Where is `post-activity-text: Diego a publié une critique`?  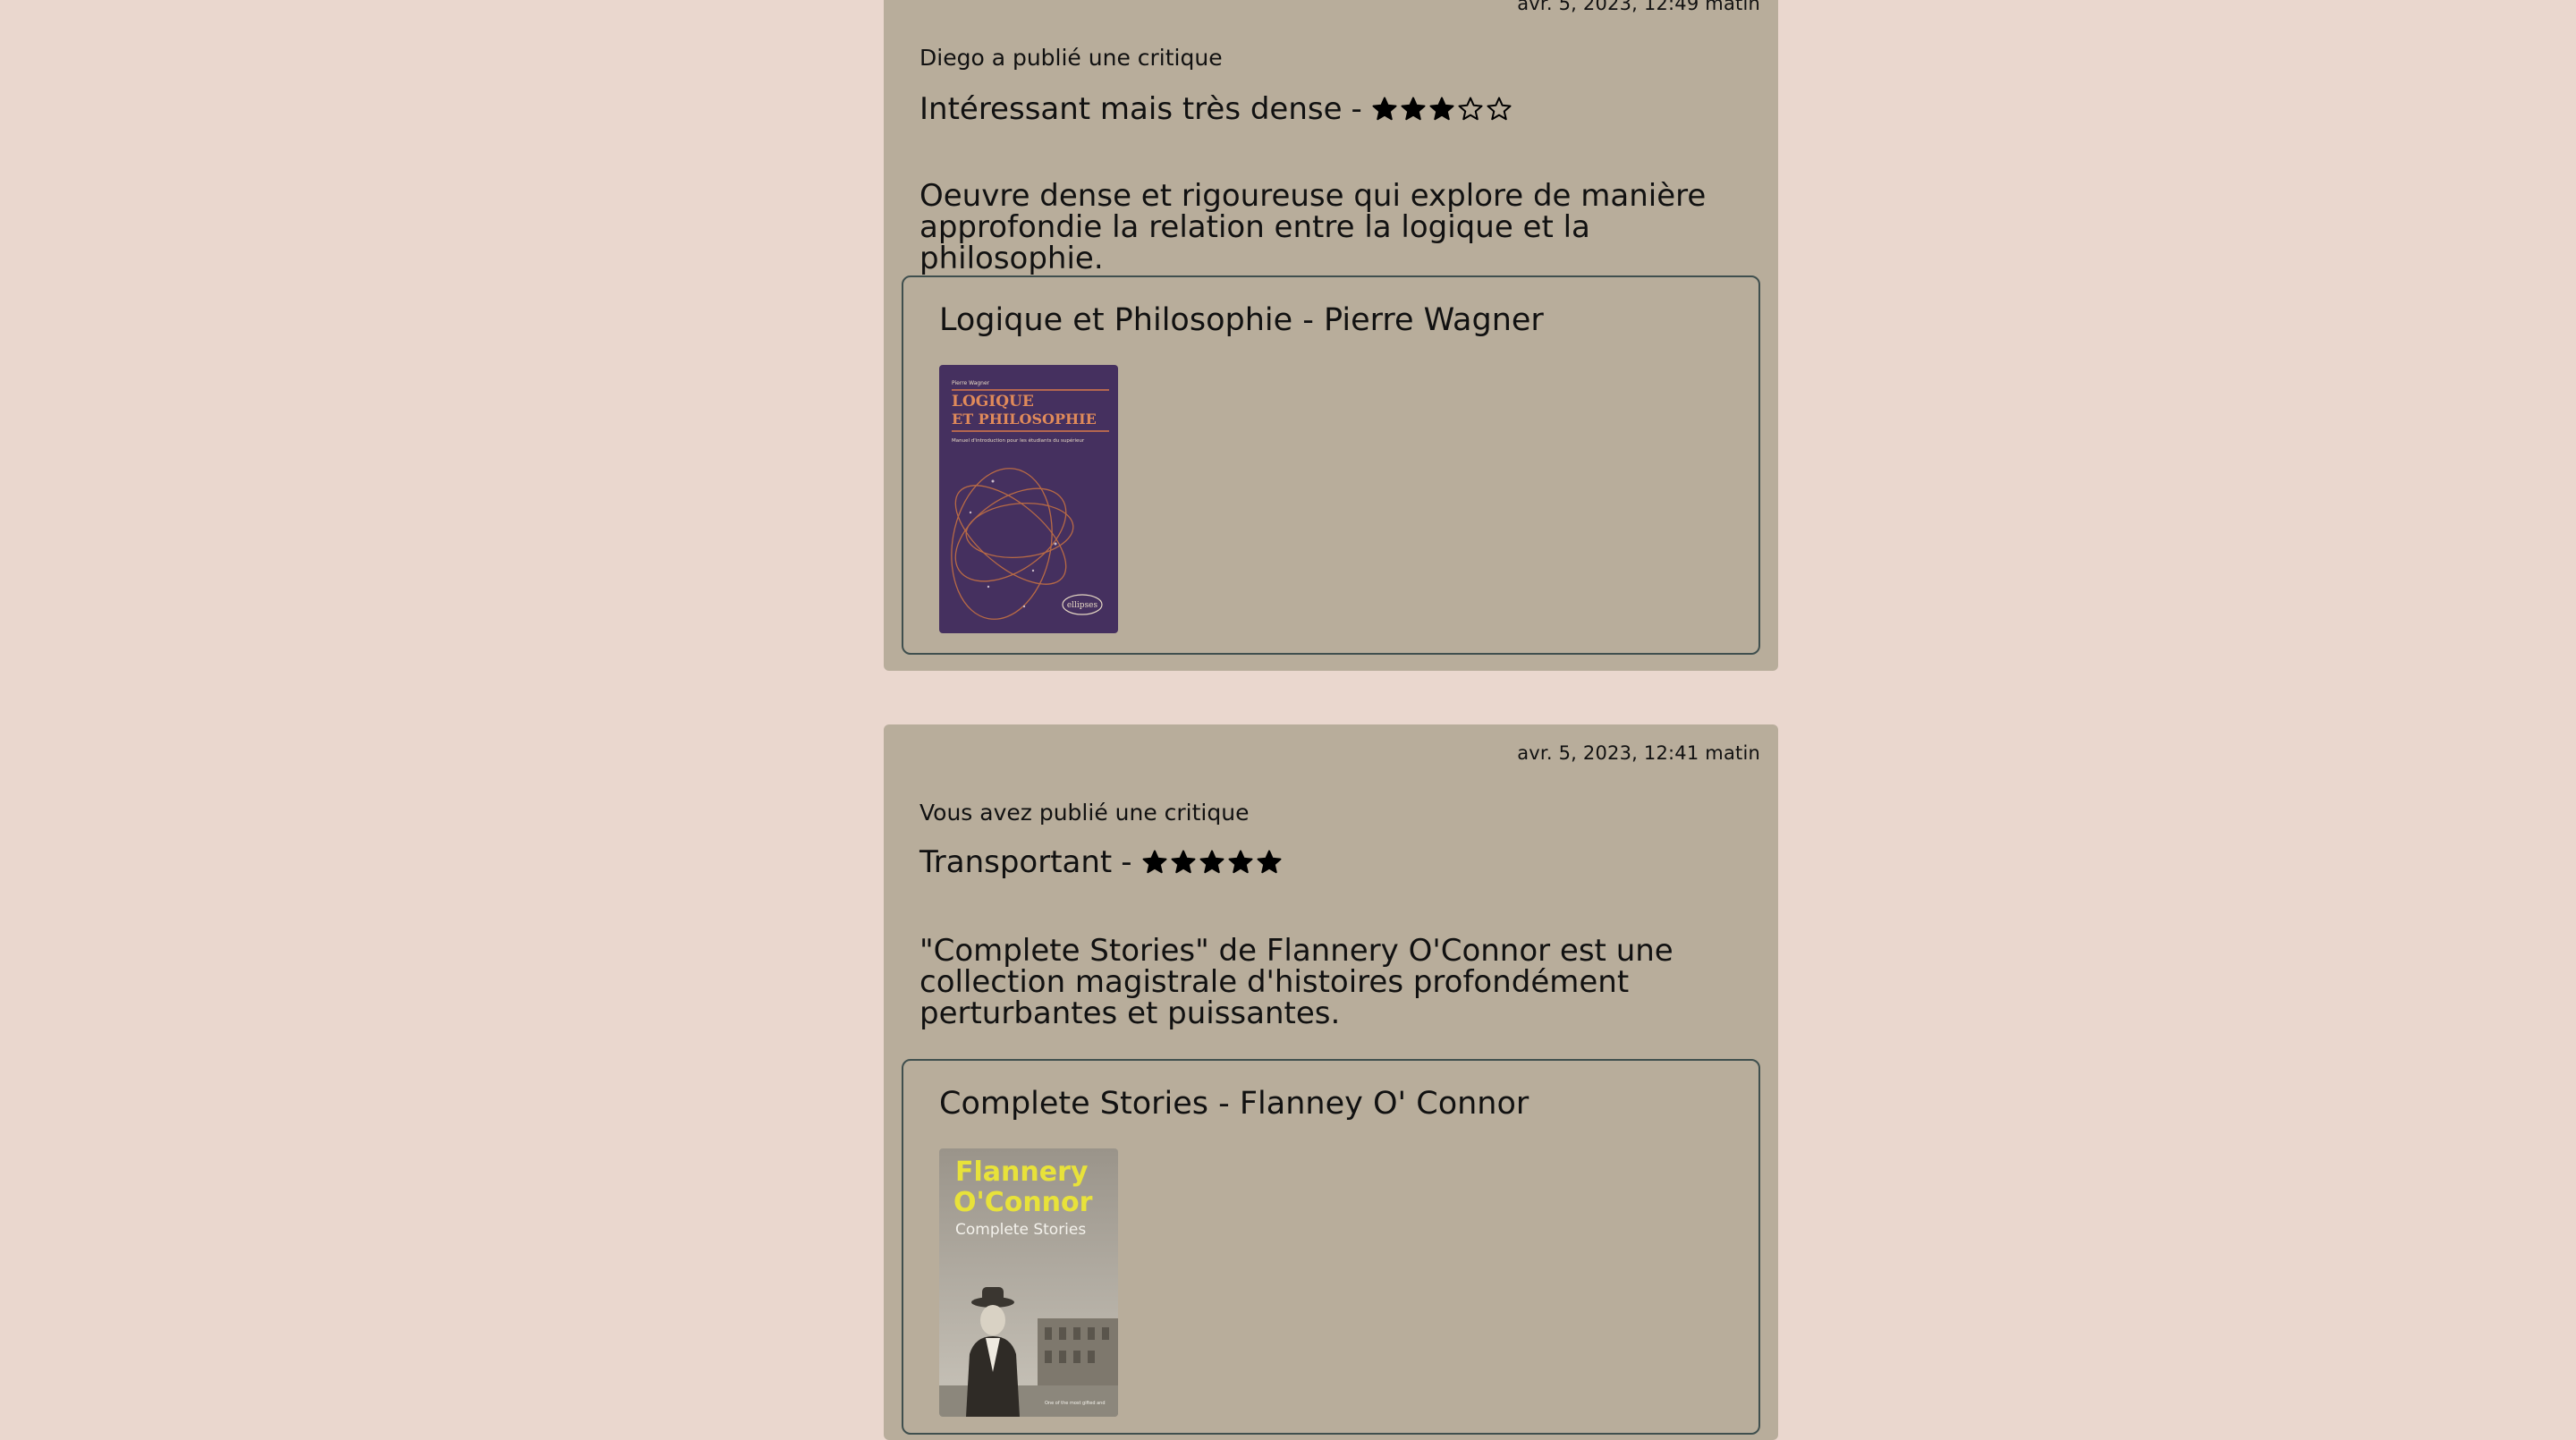 post-activity-text: Diego a publié une critique is located at coordinates (1071, 58).